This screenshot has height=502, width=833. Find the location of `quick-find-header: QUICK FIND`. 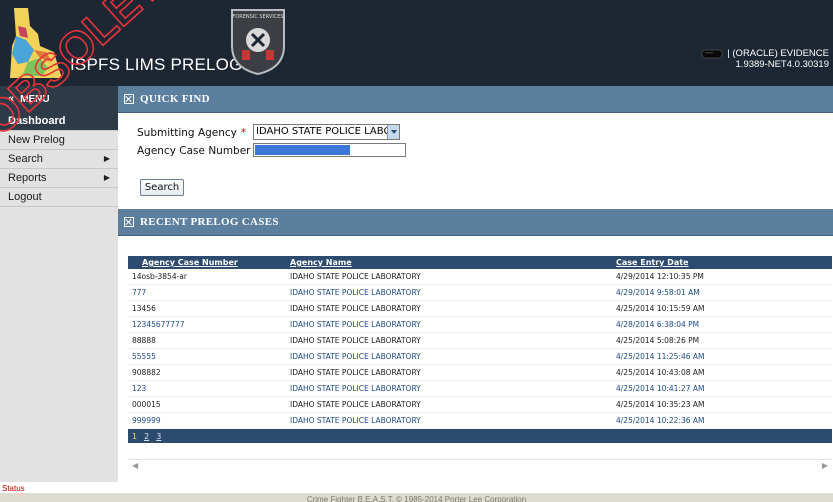

quick-find-header: QUICK FIND is located at coordinates (475, 99).